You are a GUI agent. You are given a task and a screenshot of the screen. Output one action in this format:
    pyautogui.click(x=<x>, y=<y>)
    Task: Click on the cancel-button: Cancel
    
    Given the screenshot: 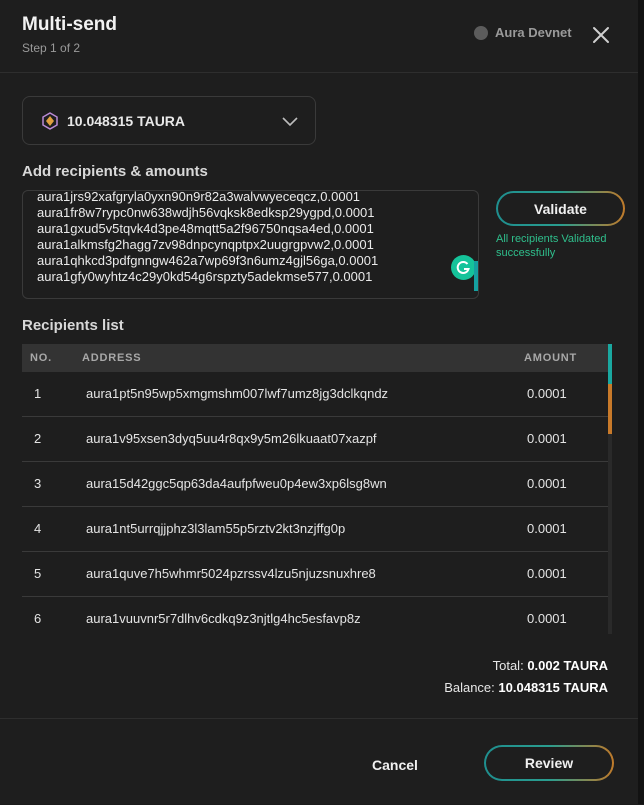 What is the action you would take?
    pyautogui.click(x=395, y=765)
    